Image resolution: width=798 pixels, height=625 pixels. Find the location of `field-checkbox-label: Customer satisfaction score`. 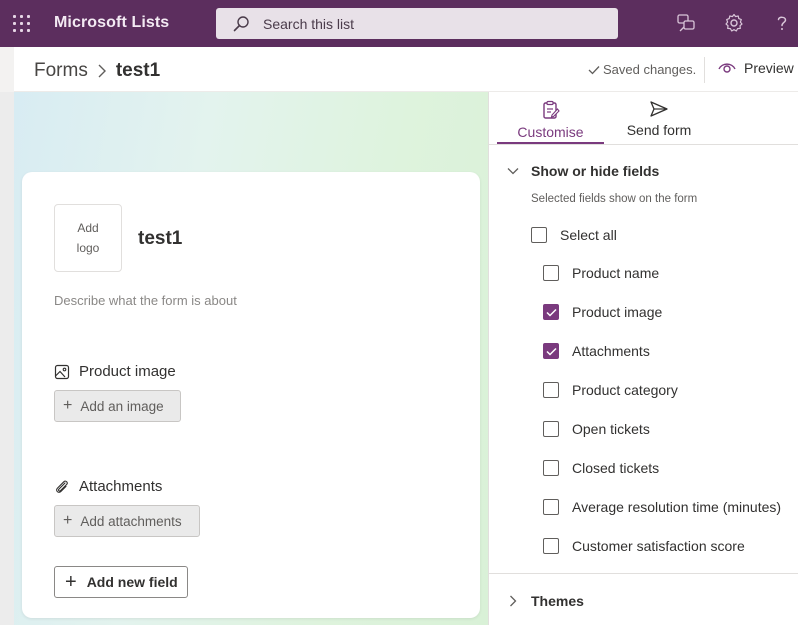

field-checkbox-label: Customer satisfaction score is located at coordinates (658, 546).